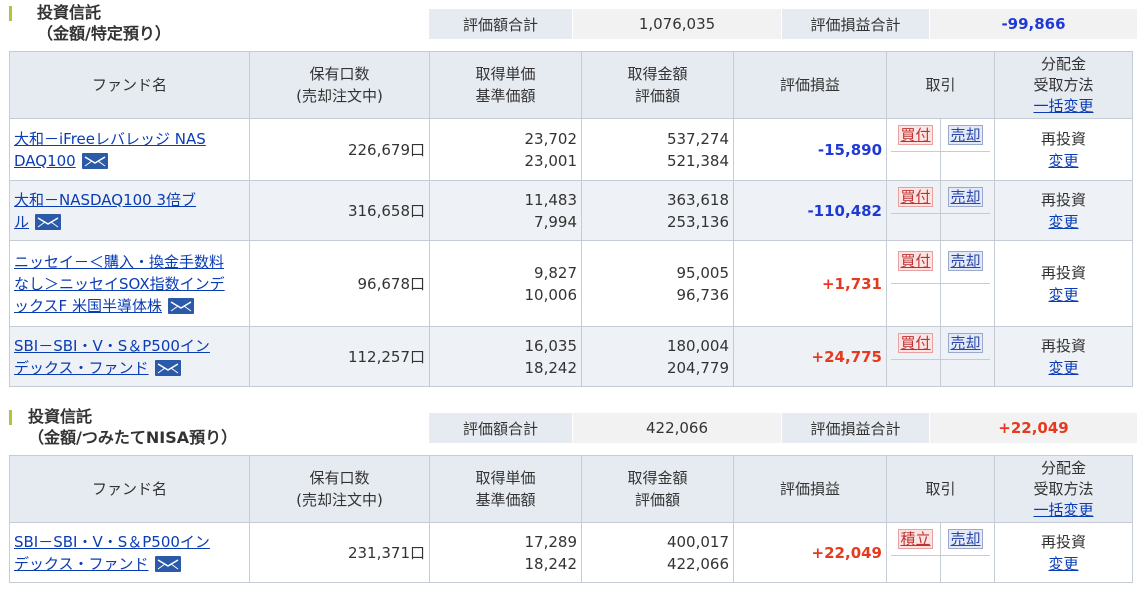 This screenshot has width=1140, height=594. I want to click on header-unit-price: 取得単価 基準価額, so click(505, 85).